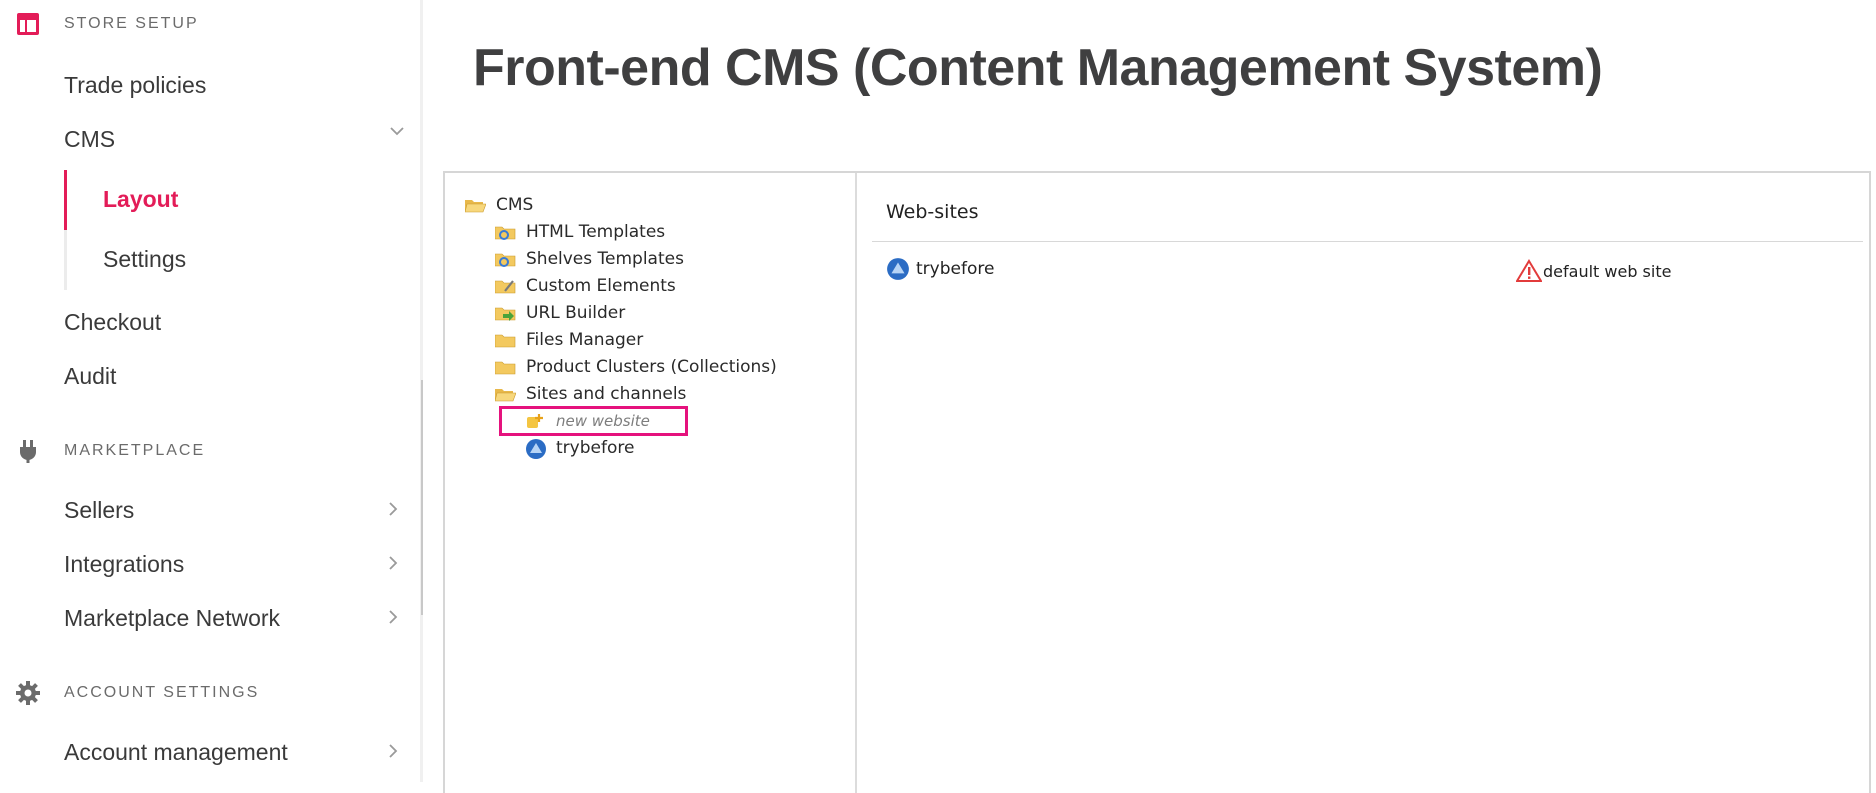 This screenshot has width=1876, height=793. I want to click on websites-heading: Web-sites, so click(932, 212).